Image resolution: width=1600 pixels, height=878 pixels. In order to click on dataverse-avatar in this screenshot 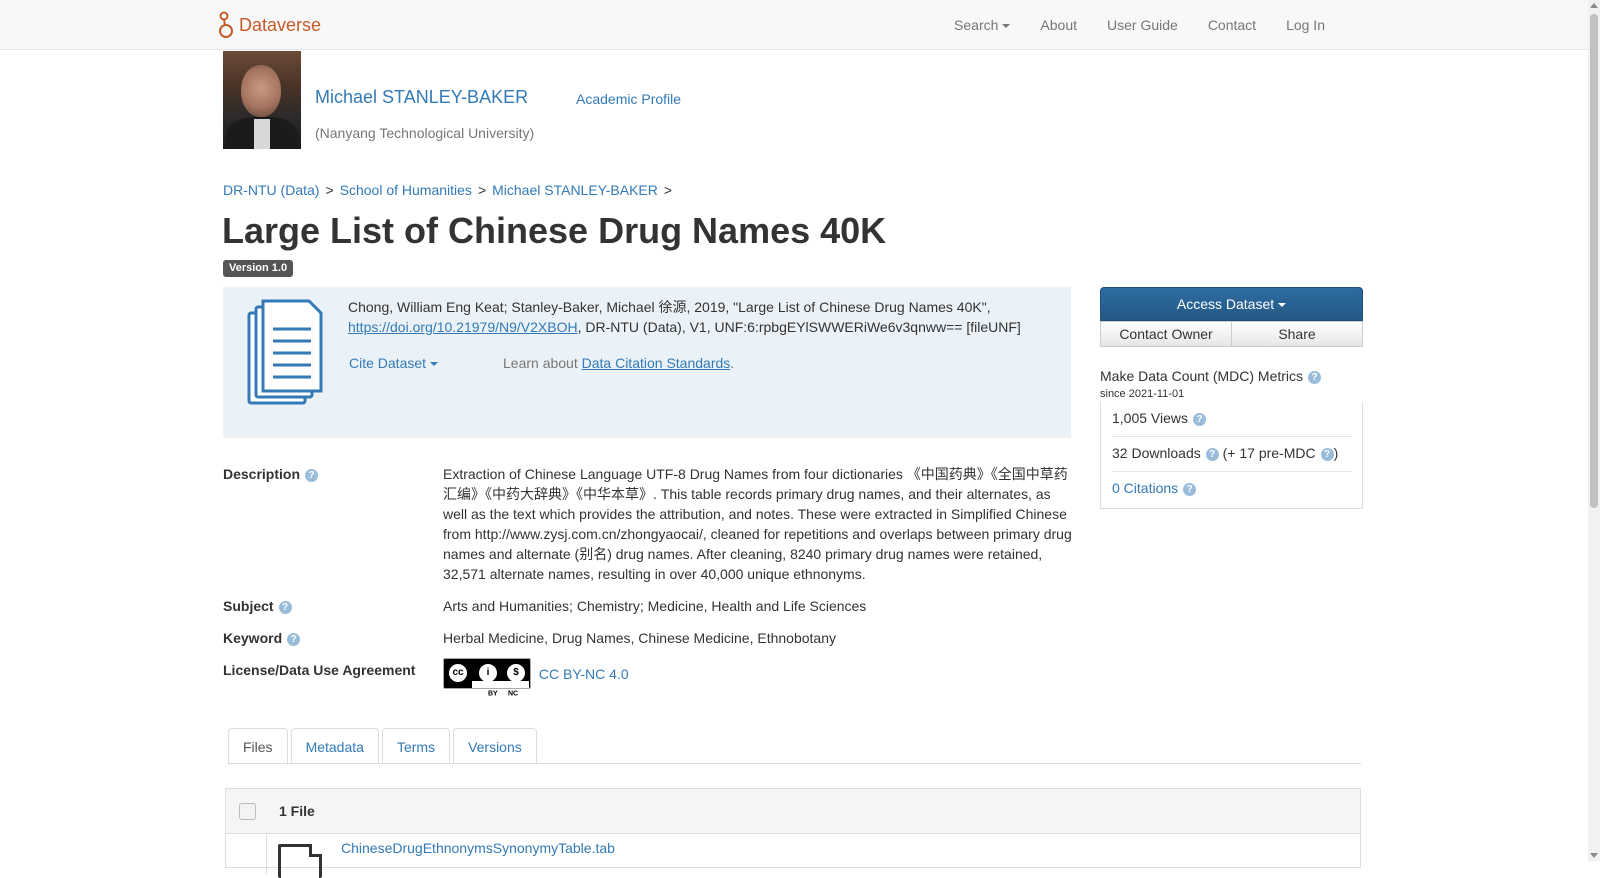, I will do `click(262, 100)`.